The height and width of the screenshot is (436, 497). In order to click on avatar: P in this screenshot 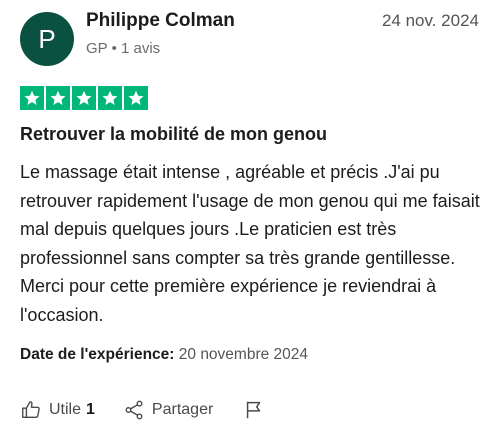, I will do `click(47, 39)`.